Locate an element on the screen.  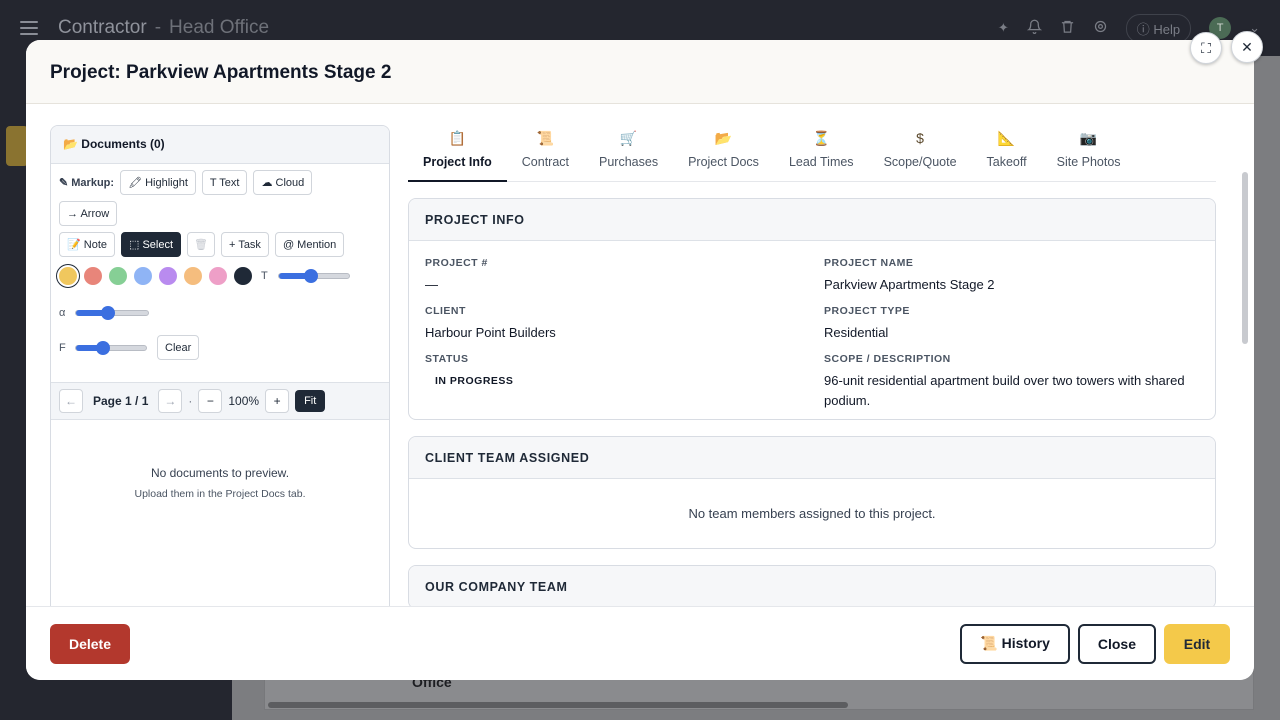
tab-label: Site Photos is located at coordinates (1088, 162).